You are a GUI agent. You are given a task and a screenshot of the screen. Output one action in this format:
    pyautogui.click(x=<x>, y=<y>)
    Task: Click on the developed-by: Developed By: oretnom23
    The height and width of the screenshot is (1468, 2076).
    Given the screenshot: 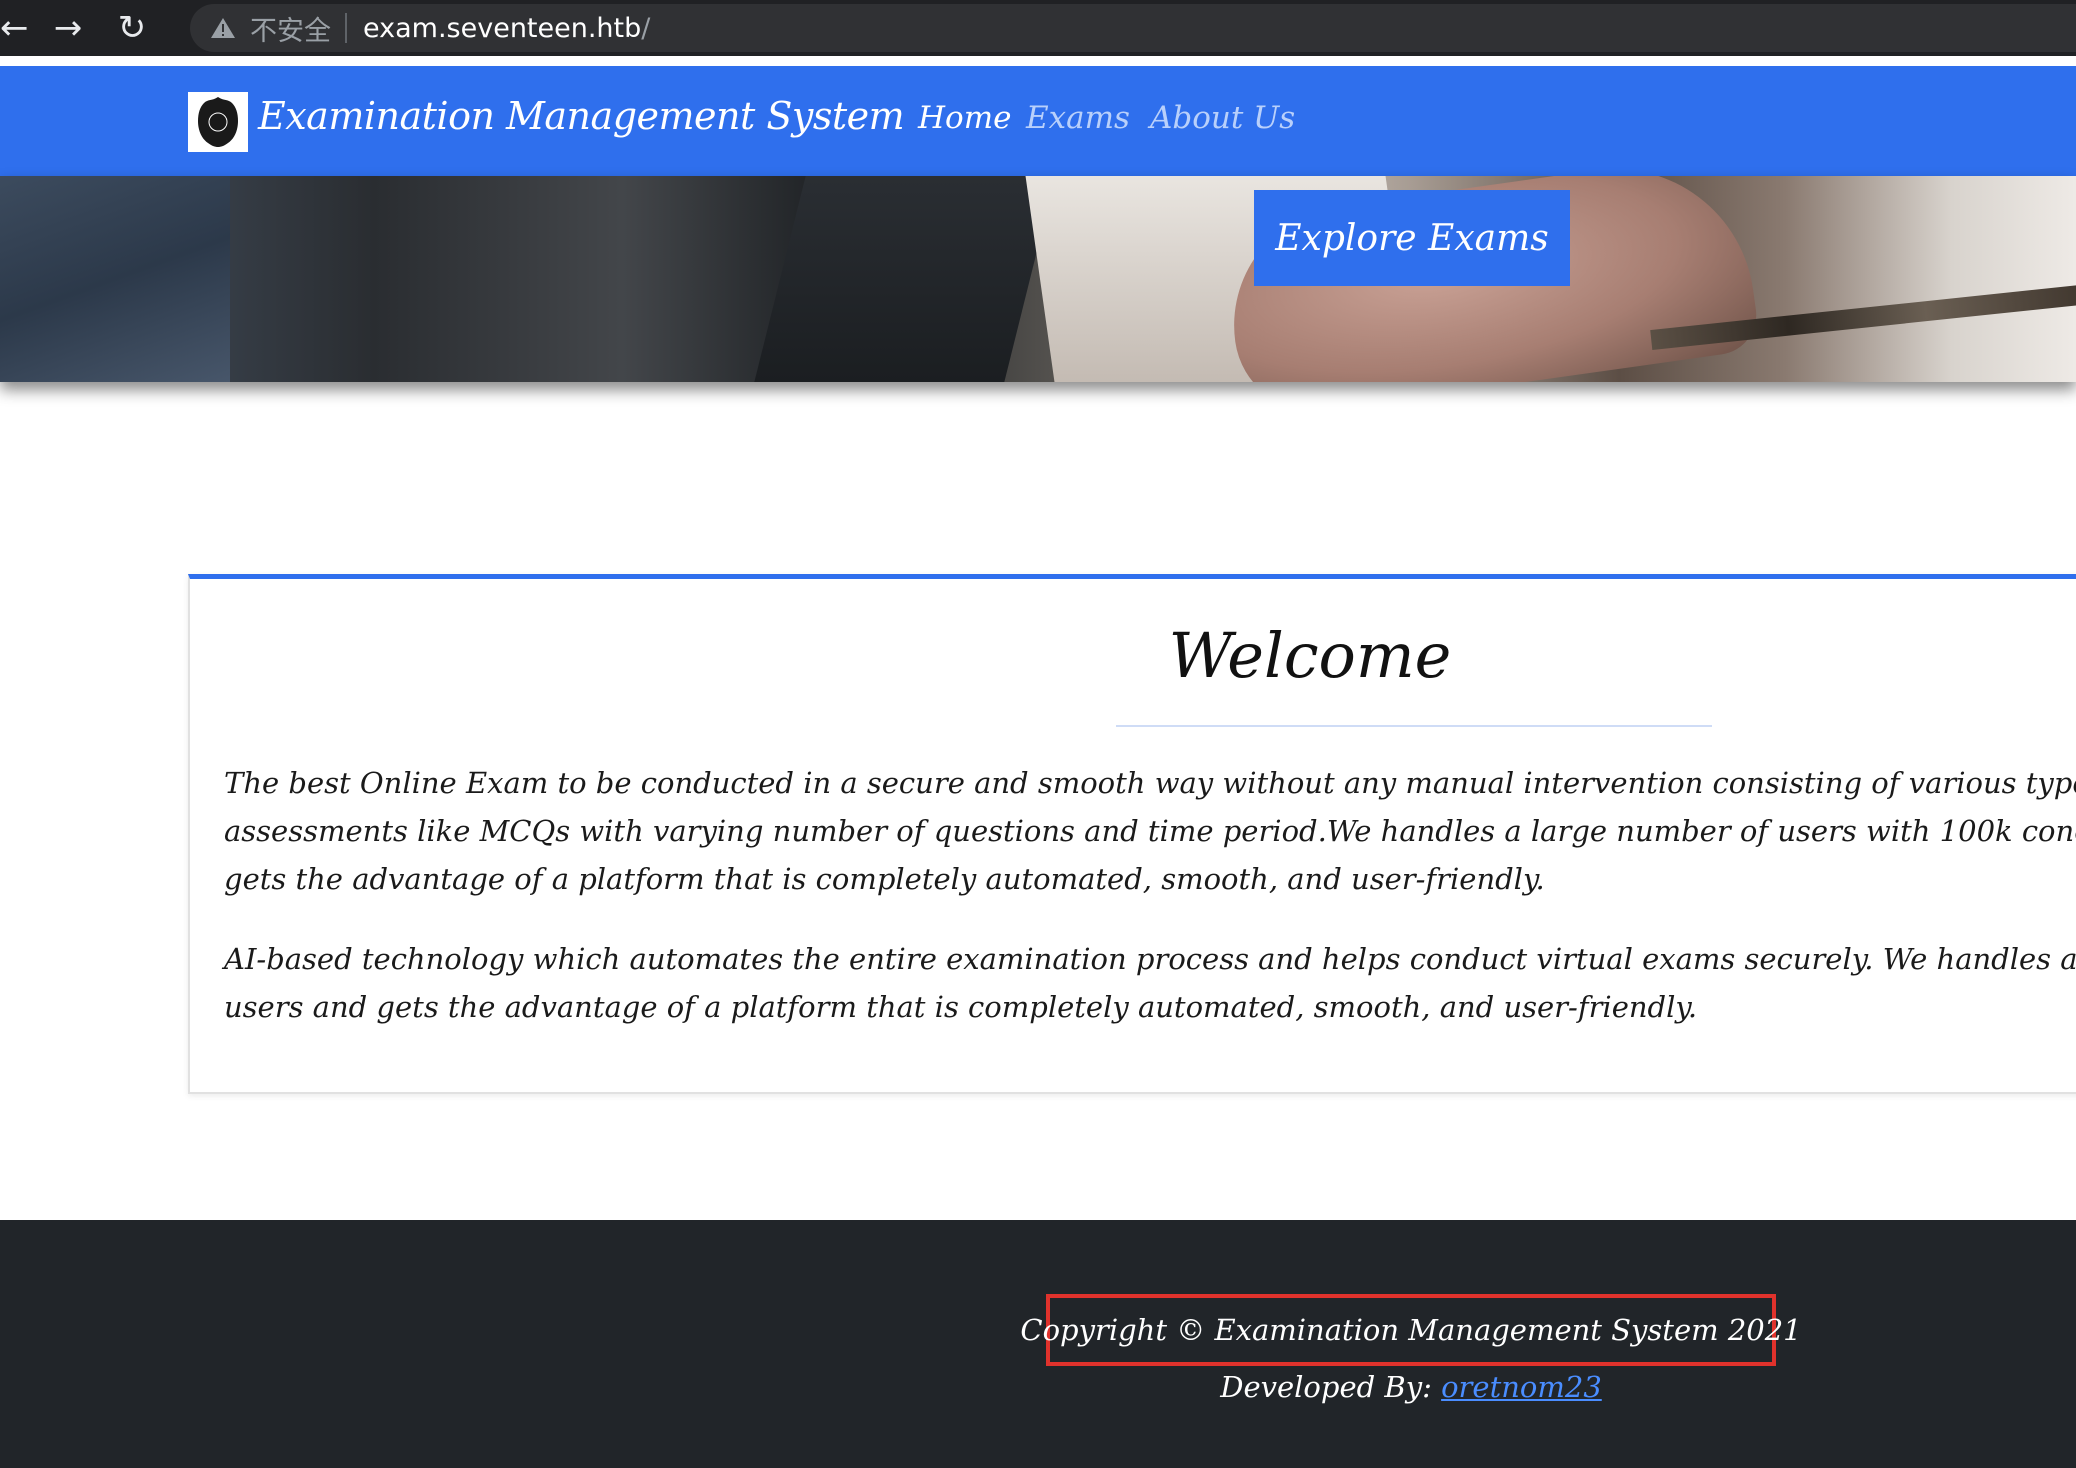 What is the action you would take?
    pyautogui.click(x=1411, y=1387)
    